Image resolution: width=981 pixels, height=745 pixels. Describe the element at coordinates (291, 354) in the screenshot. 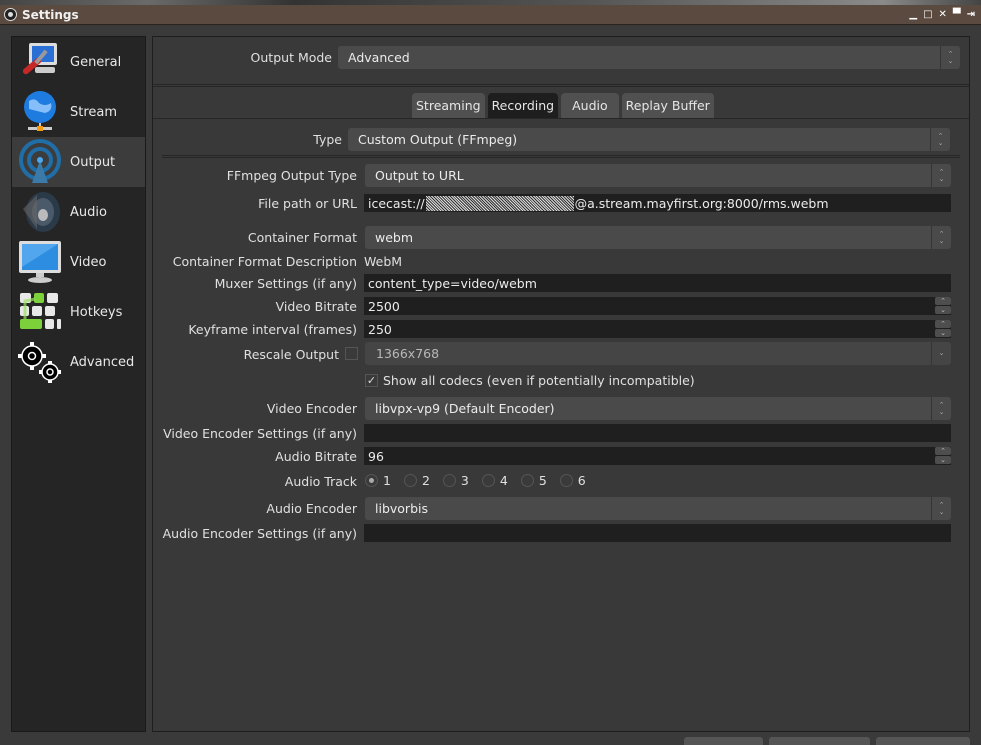

I see `rescale-output-label: Rescale Output` at that location.